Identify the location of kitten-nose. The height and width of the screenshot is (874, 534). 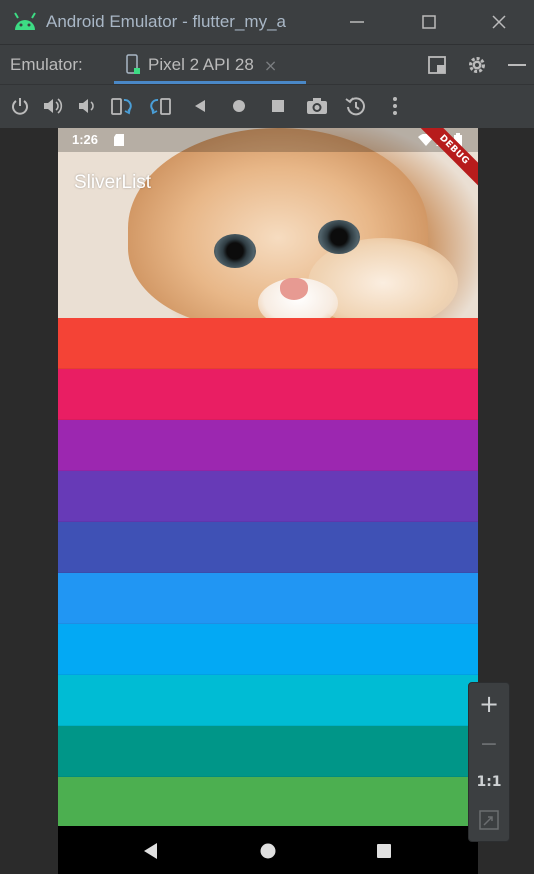
(294, 289).